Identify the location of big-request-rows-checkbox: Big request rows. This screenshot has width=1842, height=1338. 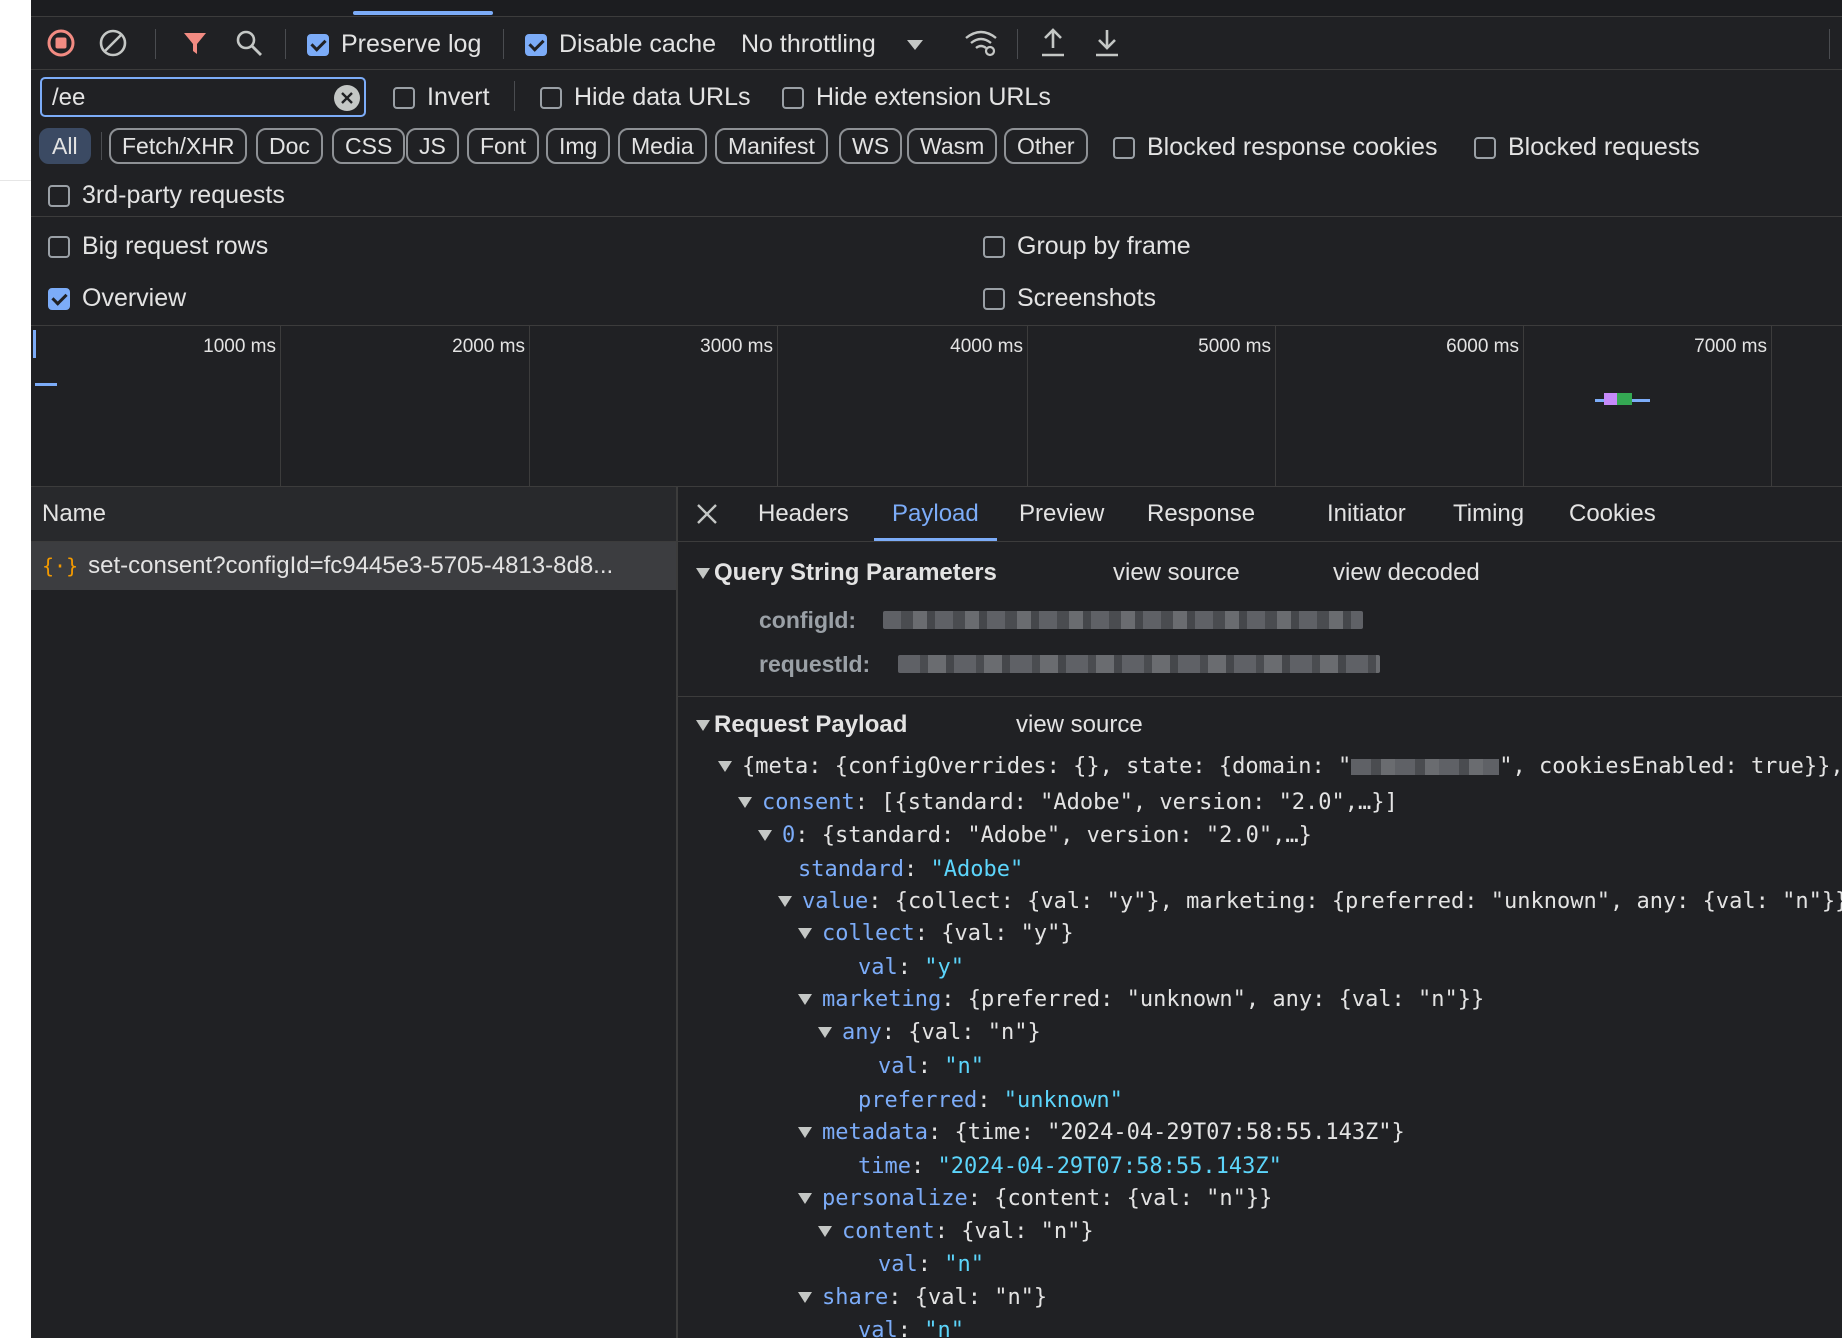
(158, 246).